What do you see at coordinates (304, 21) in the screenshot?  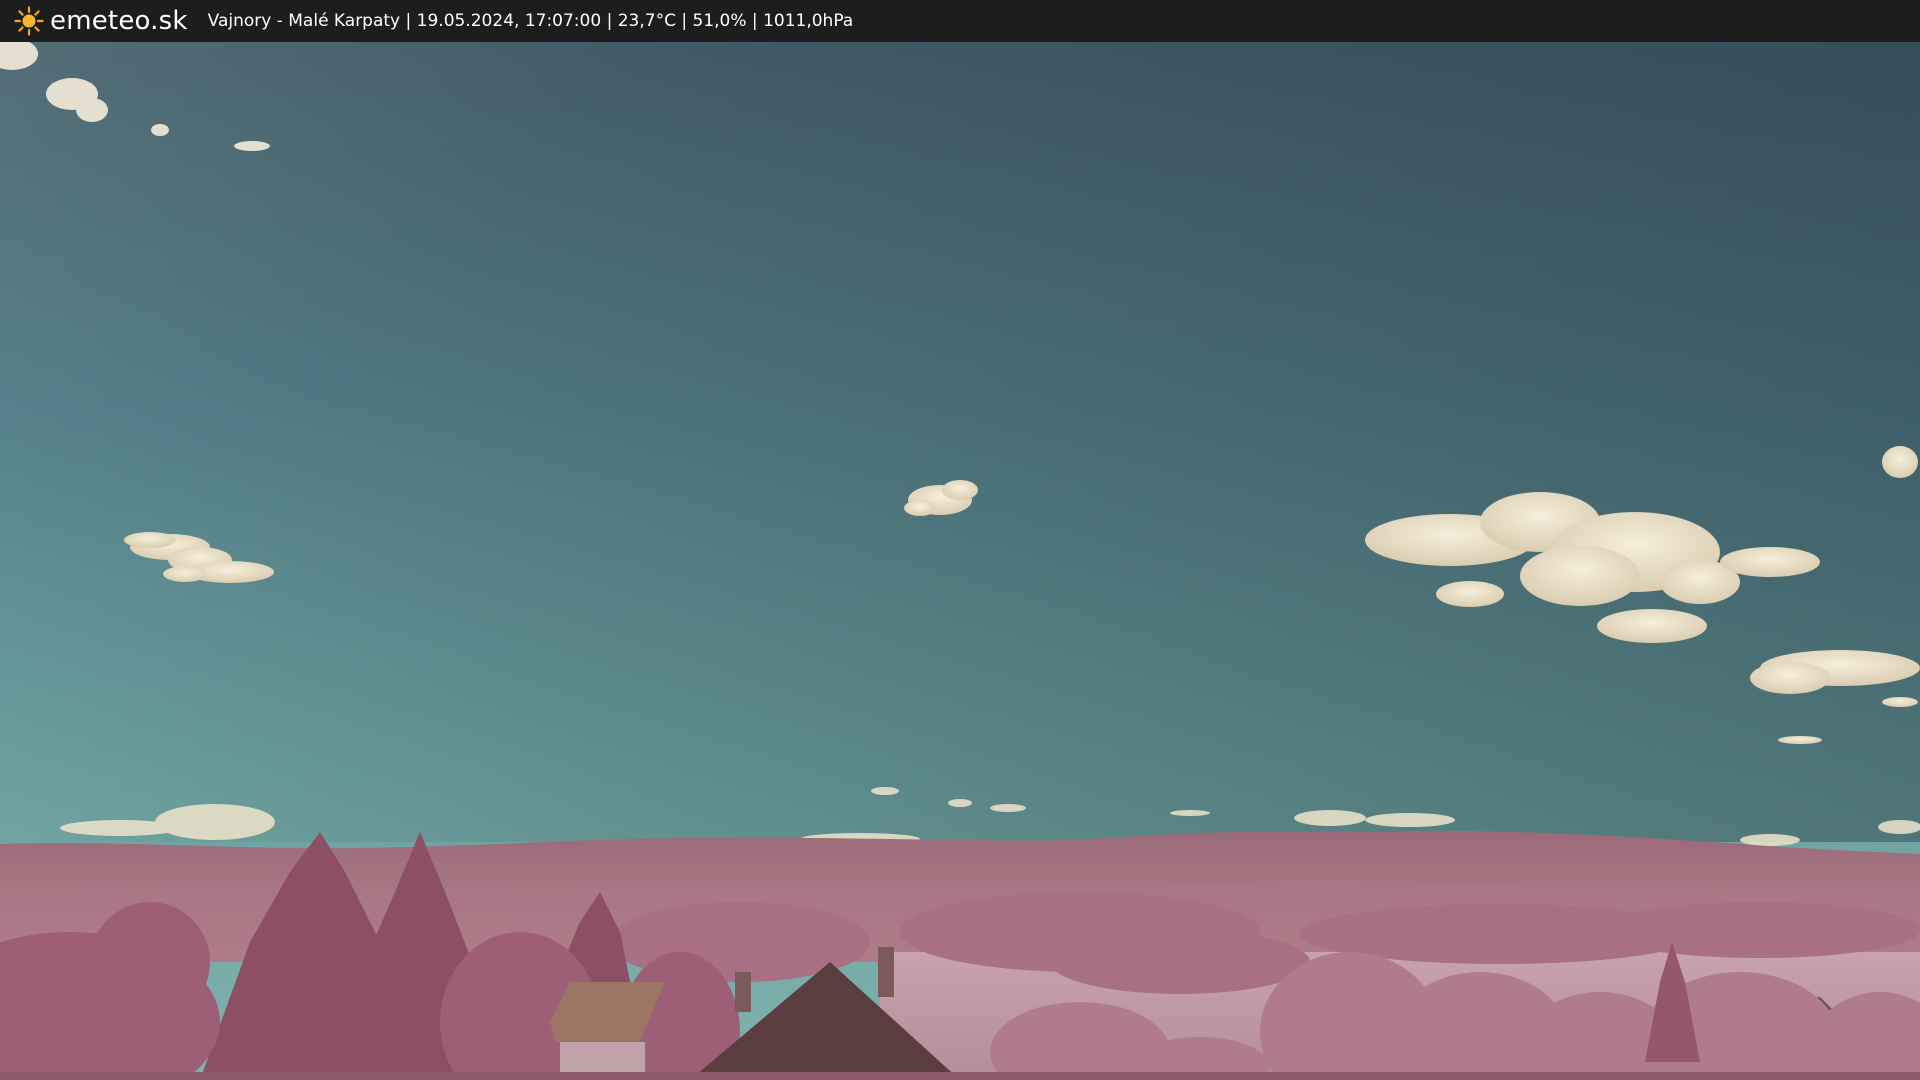 I see `location-label: Vajnory - Malé Karpaty` at bounding box center [304, 21].